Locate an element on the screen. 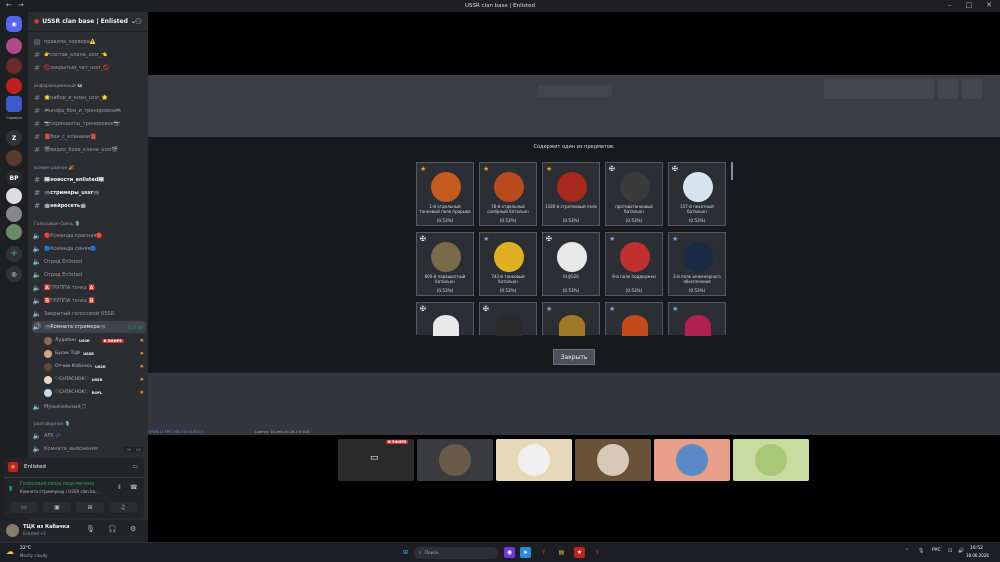 The image size is (1000, 562). scrollbar is located at coordinates (732, 171).